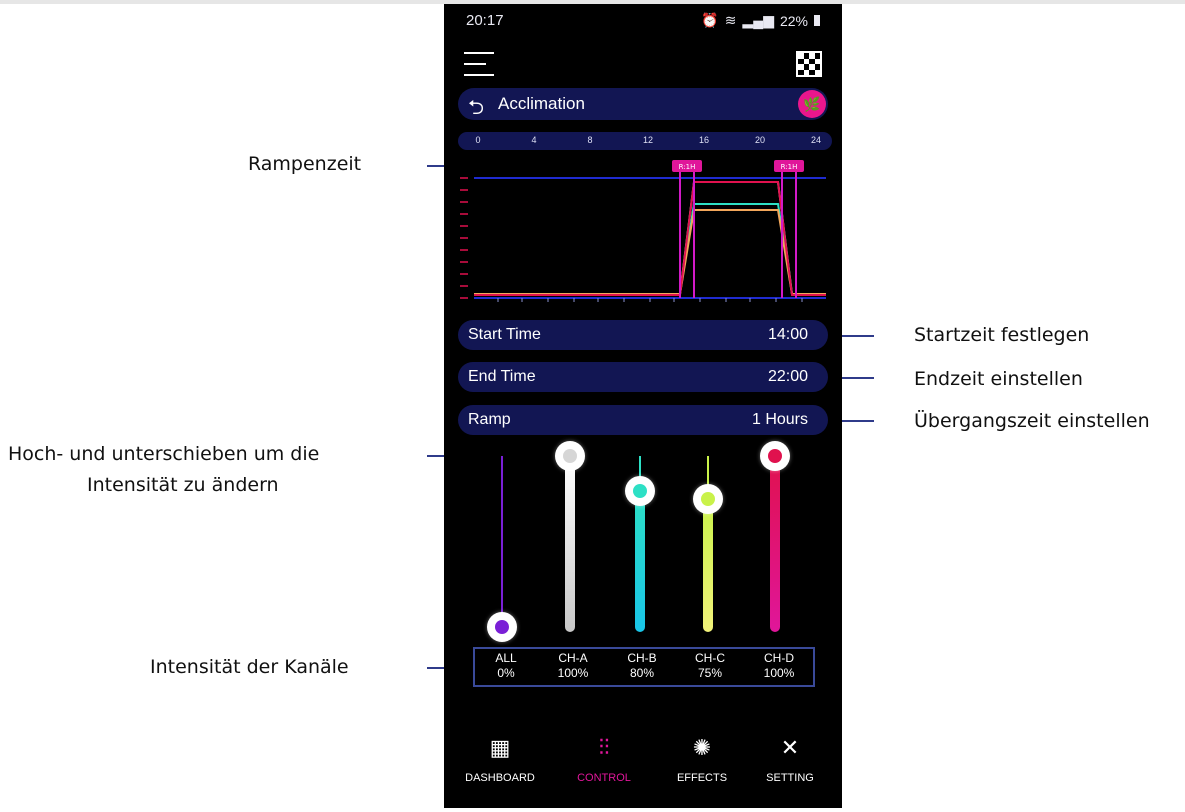 The image size is (1185, 812). I want to click on signal-icon: ▂▄▆, so click(758, 20).